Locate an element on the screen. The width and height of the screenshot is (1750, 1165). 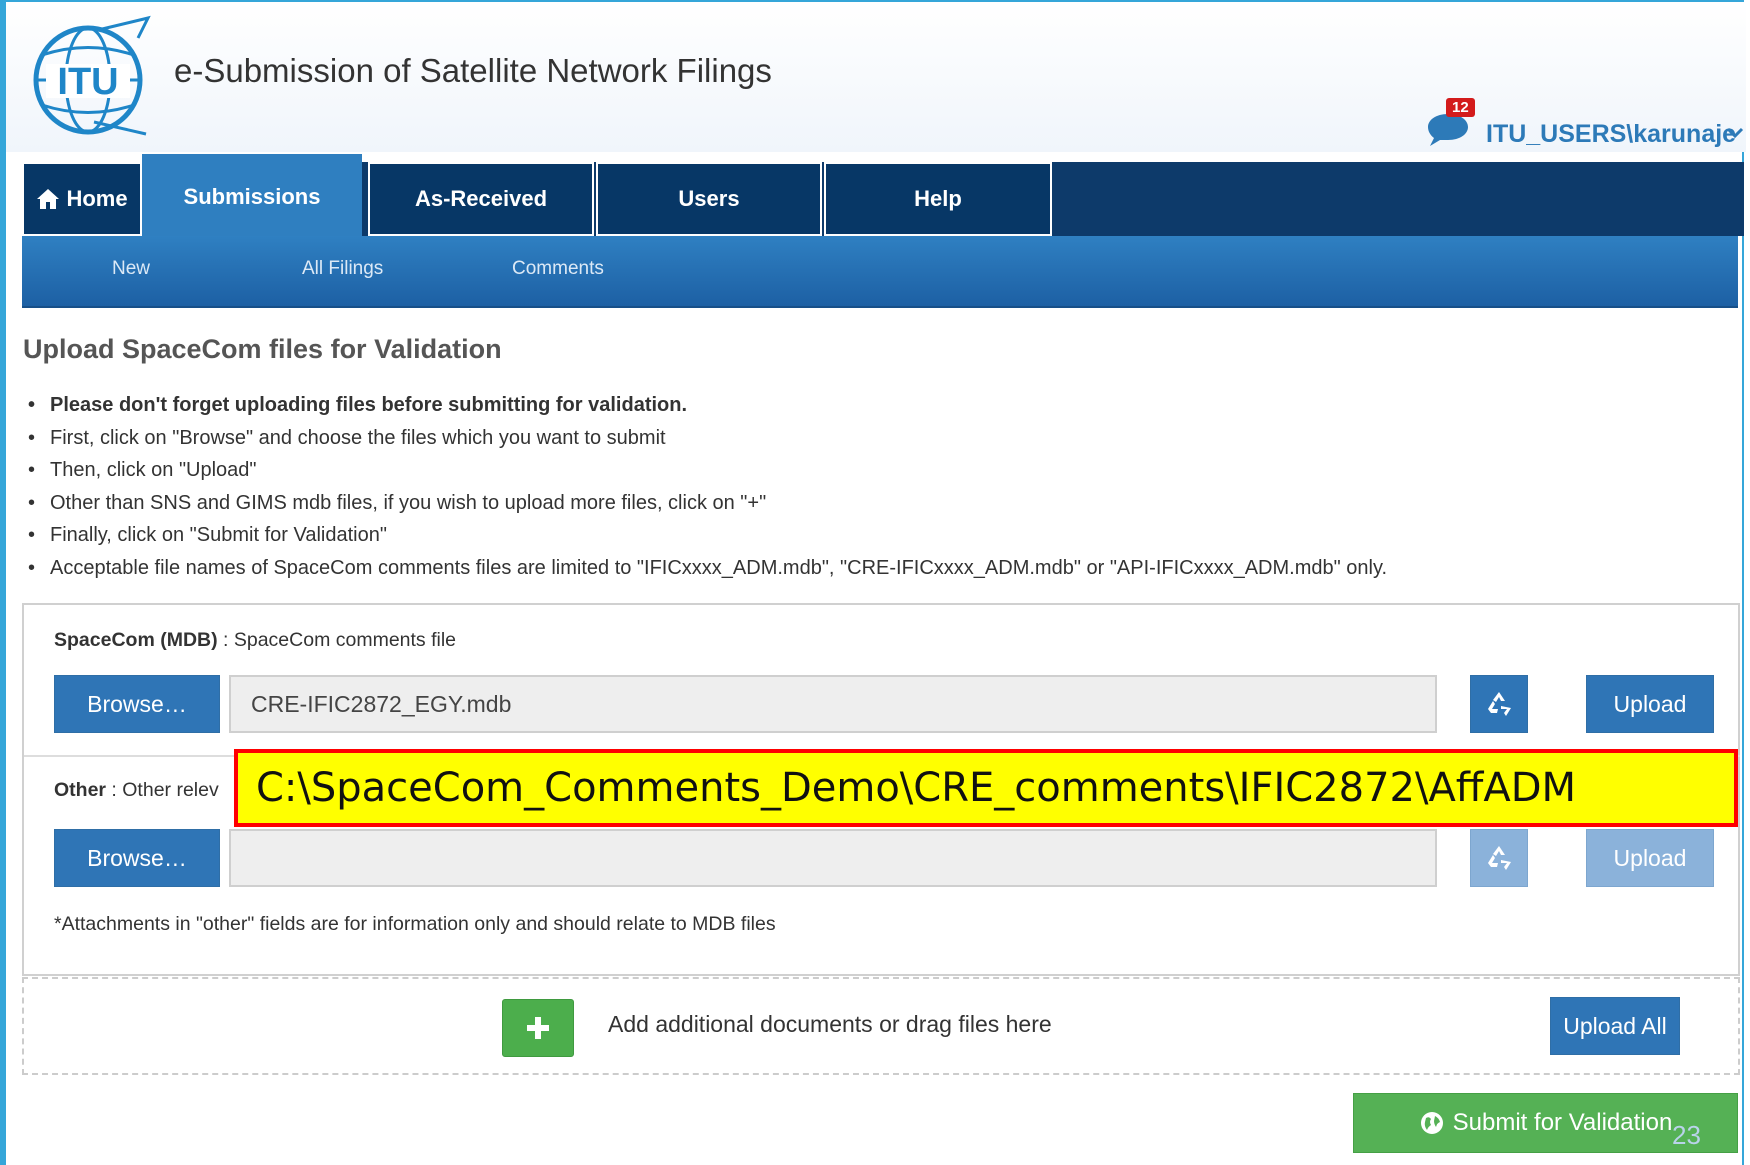
slide-page-number: 23 is located at coordinates (1686, 1135).